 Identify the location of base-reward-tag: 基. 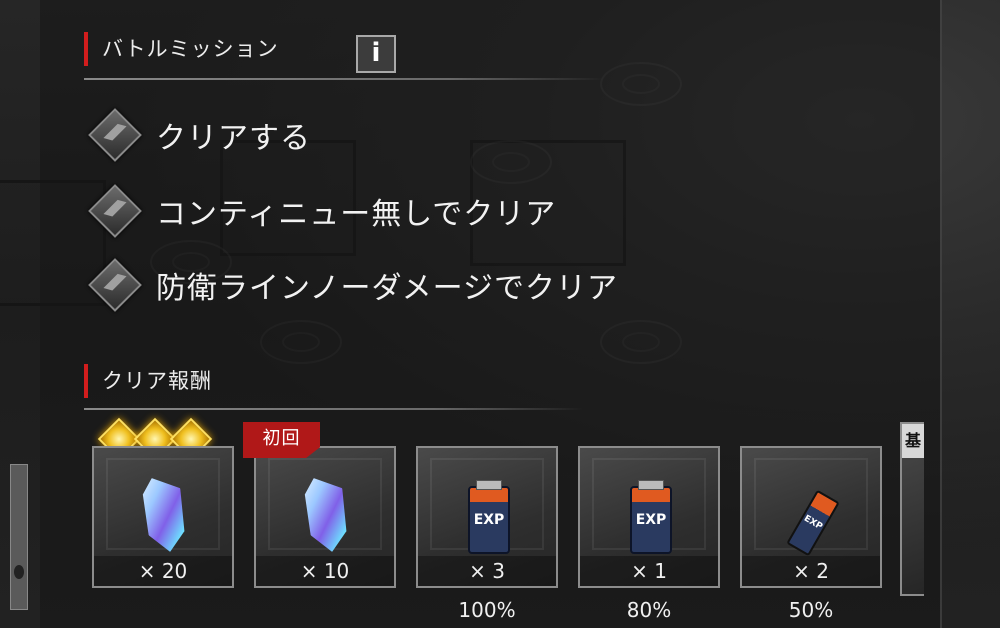
(913, 441).